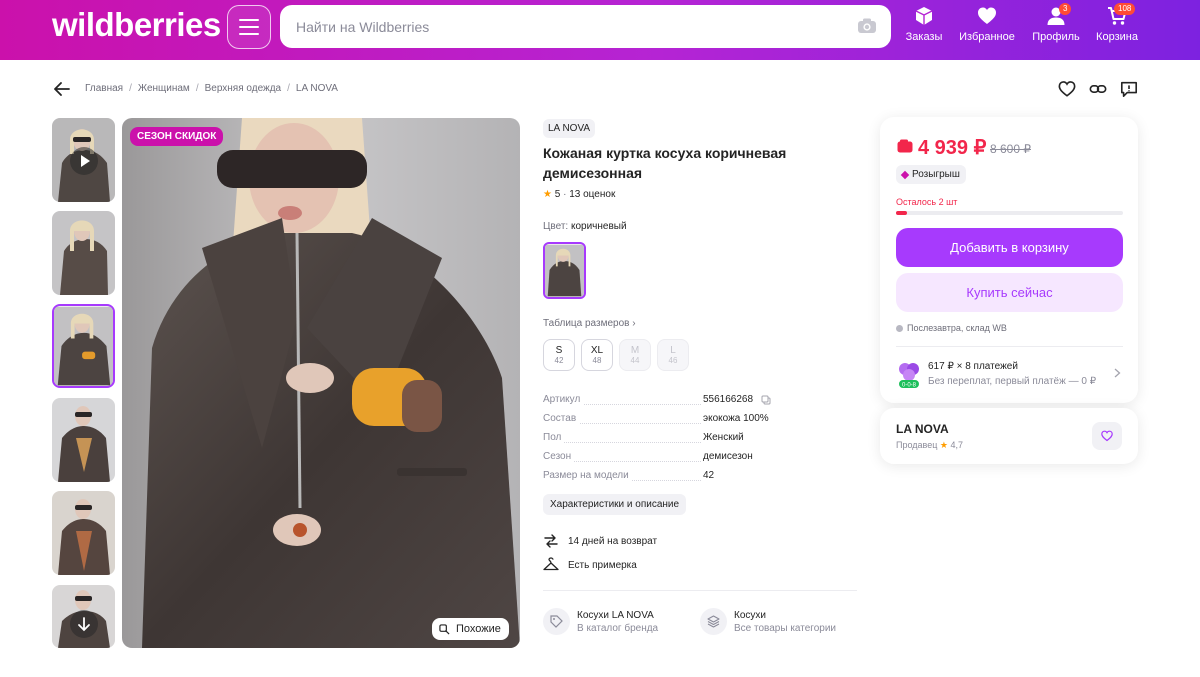  What do you see at coordinates (1129, 89) in the screenshot?
I see `report-icon` at bounding box center [1129, 89].